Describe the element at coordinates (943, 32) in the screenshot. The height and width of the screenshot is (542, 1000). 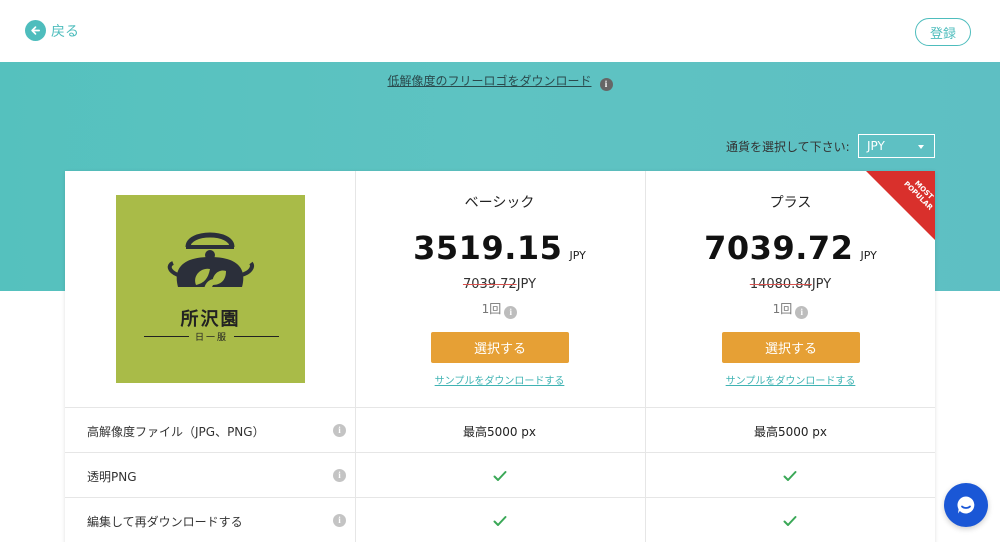
I see `register-button: 登録` at that location.